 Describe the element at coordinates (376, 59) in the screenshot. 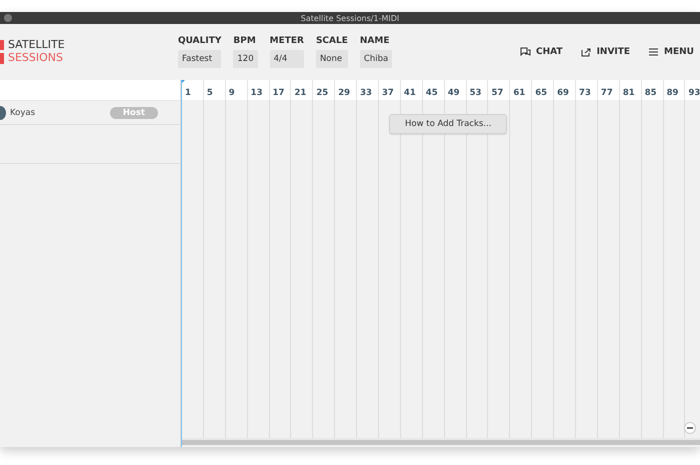

I see `setting-field: Chiba` at that location.